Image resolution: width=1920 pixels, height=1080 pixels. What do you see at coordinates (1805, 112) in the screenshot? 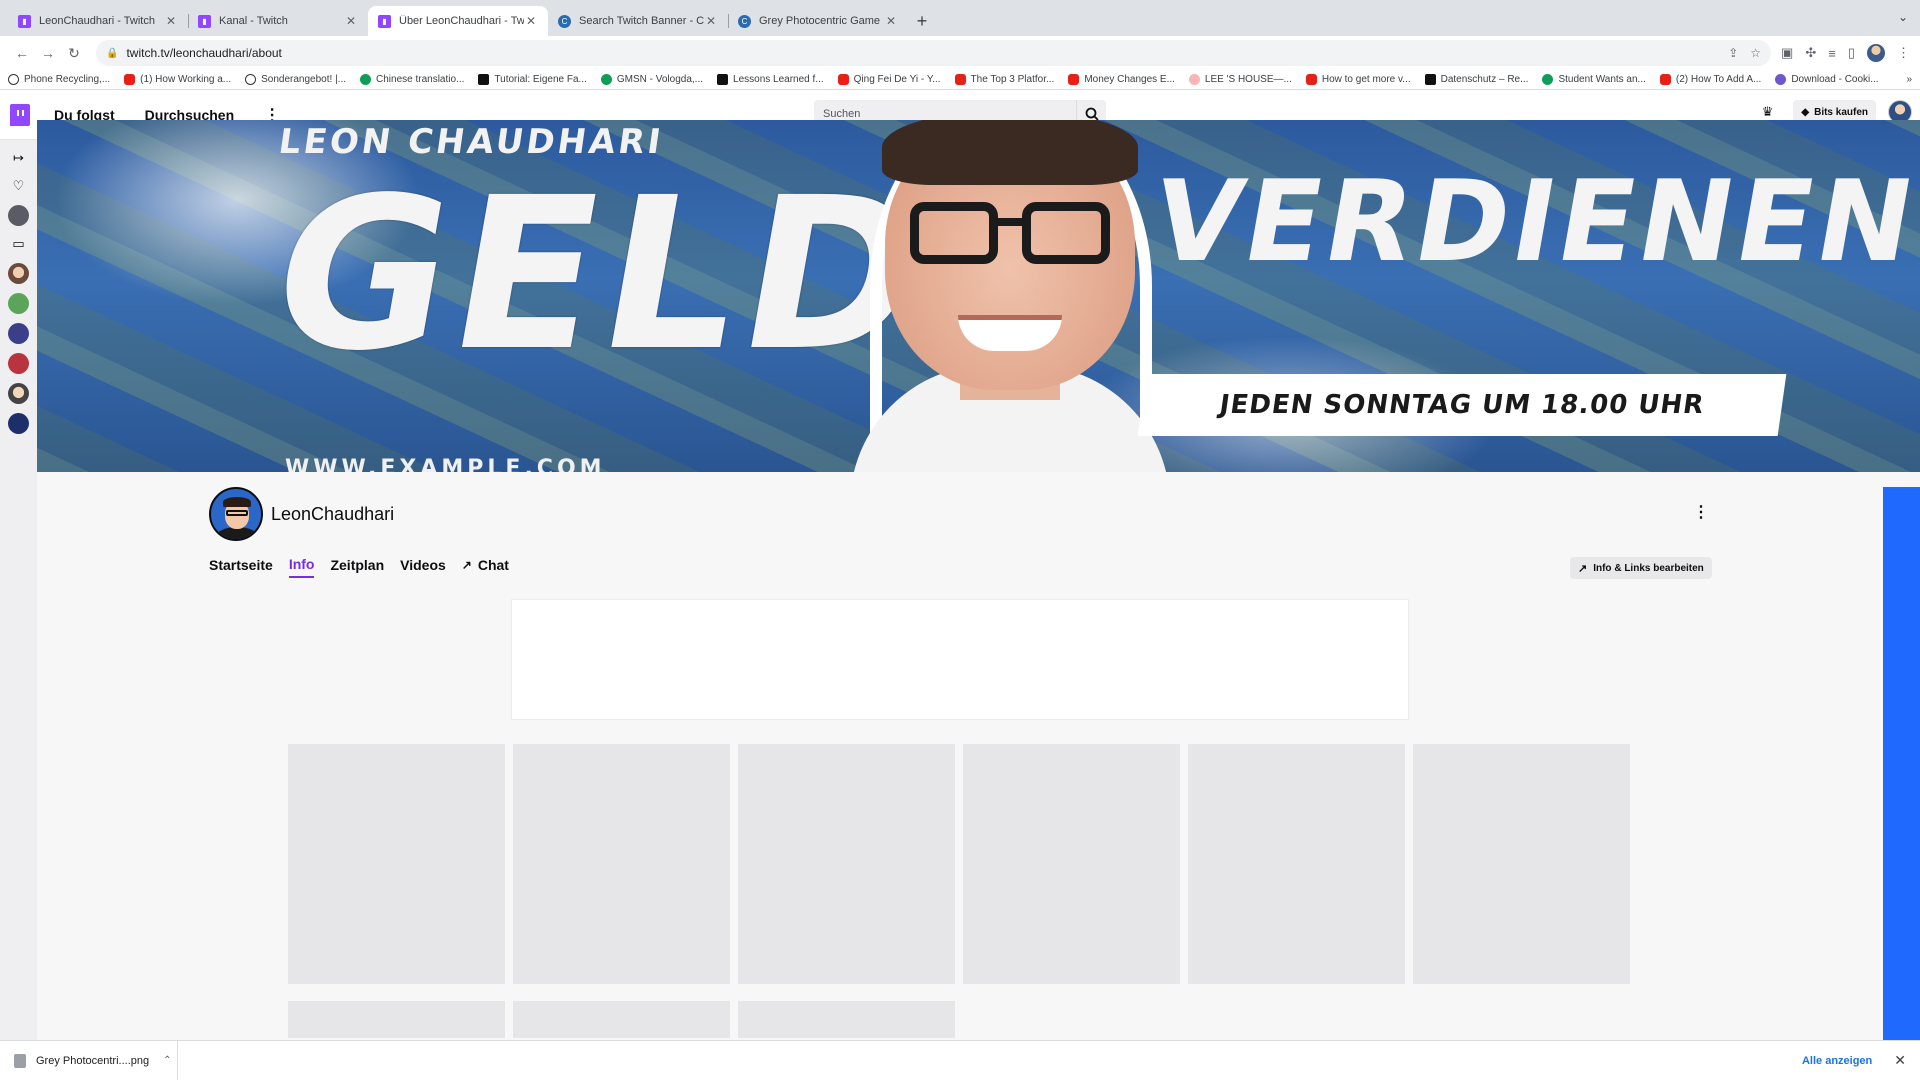
I see `bits-gem-icon: ◆` at bounding box center [1805, 112].